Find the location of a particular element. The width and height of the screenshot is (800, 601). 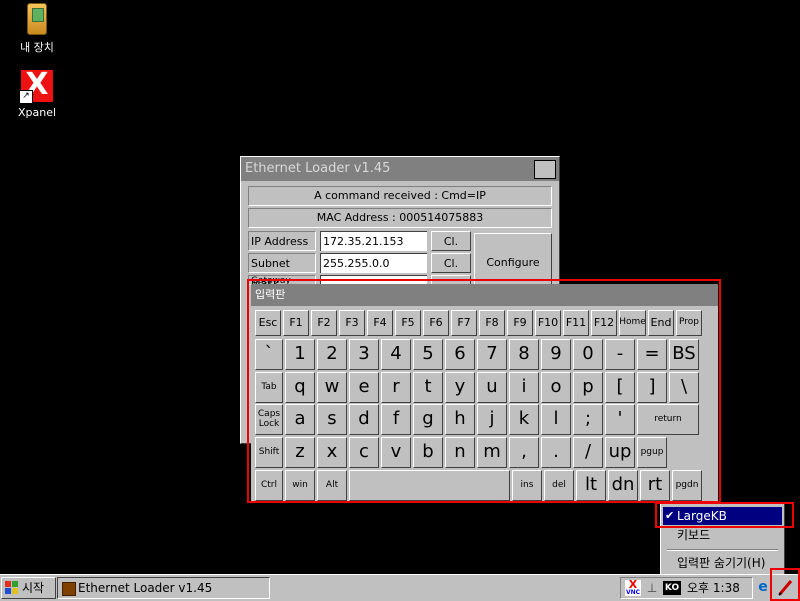

xpanel-vnc-tray-icon: X VNC is located at coordinates (633, 587).